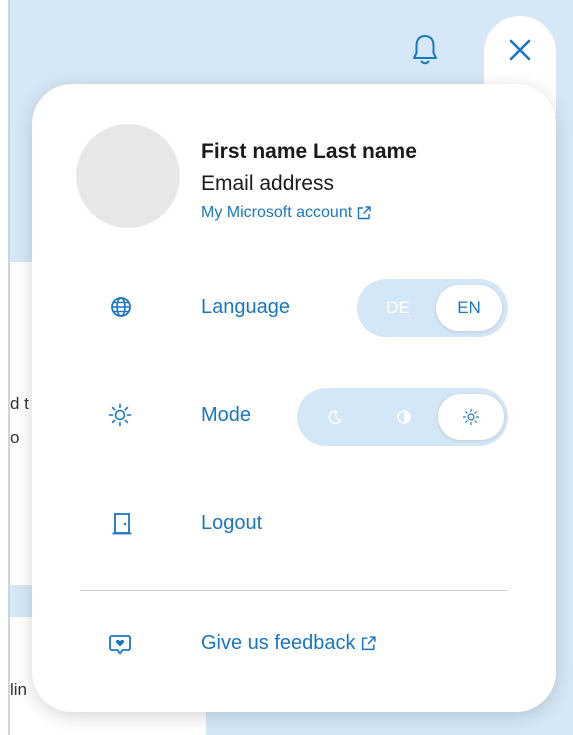 This screenshot has height=735, width=573. What do you see at coordinates (309, 151) in the screenshot?
I see `user-name: First name Last name` at bounding box center [309, 151].